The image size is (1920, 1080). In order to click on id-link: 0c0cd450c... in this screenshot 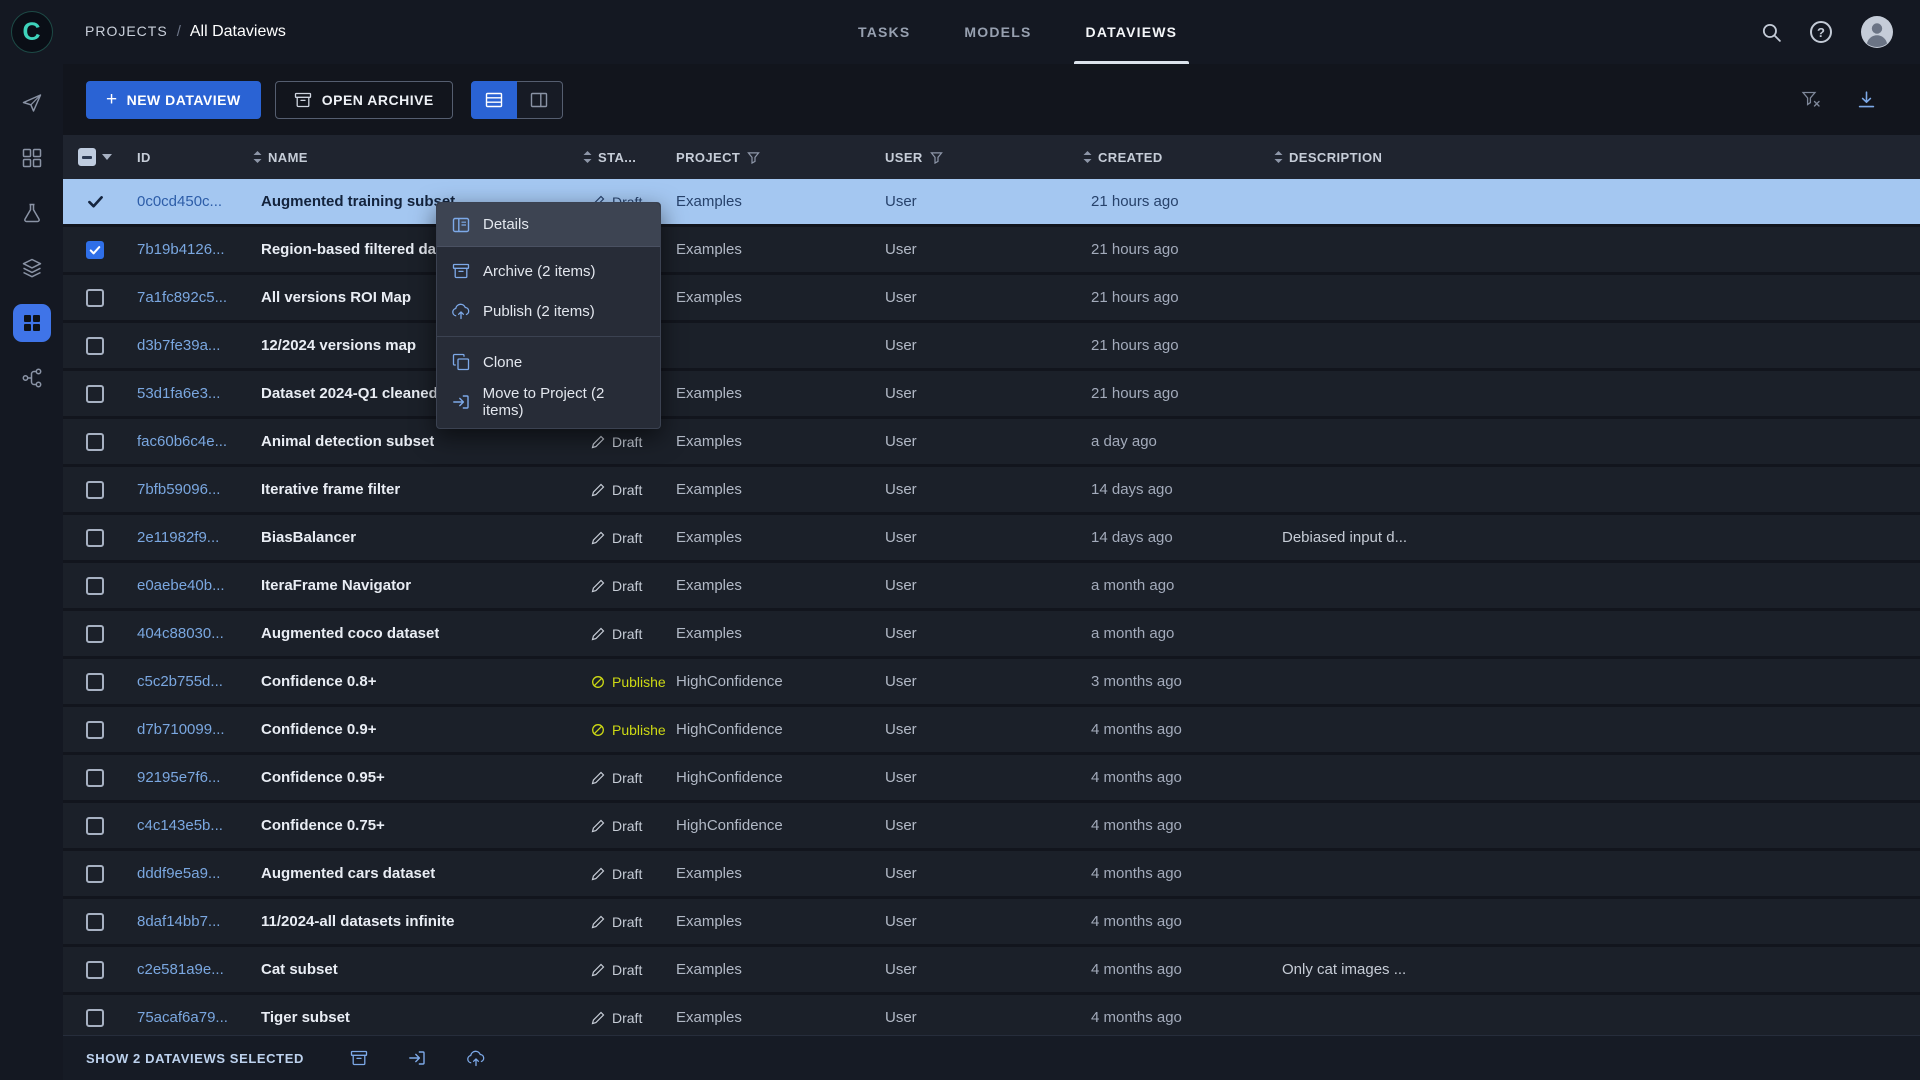, I will do `click(179, 201)`.